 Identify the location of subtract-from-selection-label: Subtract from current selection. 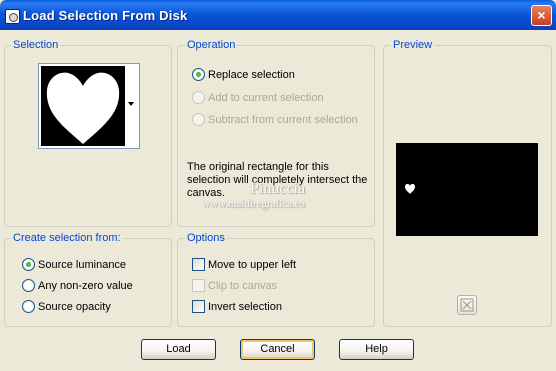
(283, 120).